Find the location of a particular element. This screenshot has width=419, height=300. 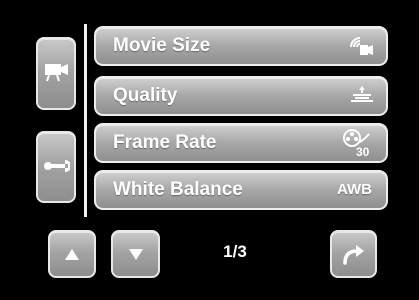

menu-item-label: Frame Rate is located at coordinates (165, 142).